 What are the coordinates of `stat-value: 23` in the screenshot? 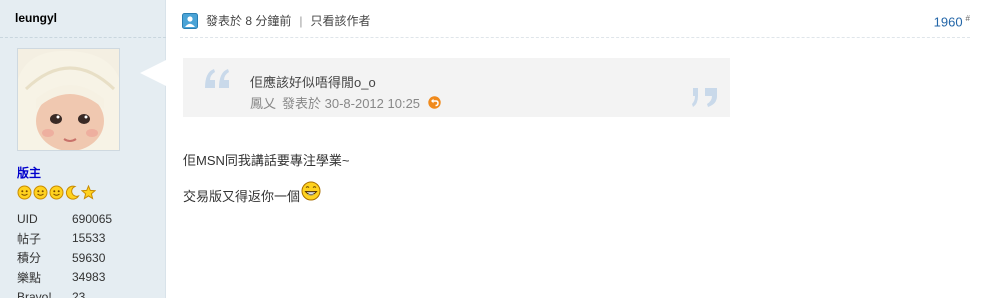 It's located at (78, 294).